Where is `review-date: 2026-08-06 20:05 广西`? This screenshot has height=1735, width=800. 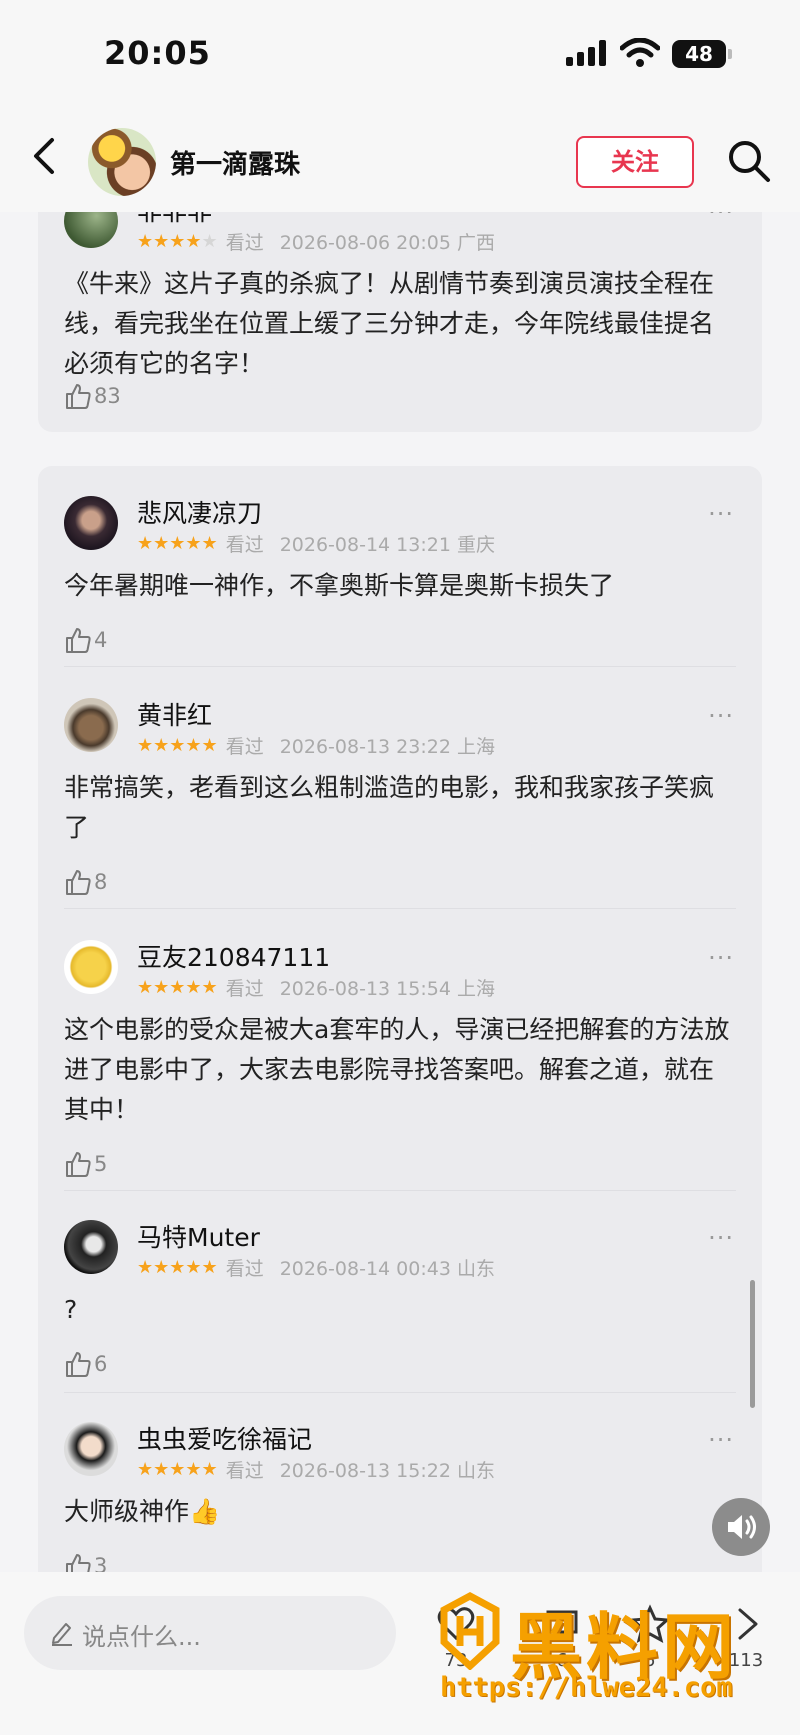 review-date: 2026-08-06 20:05 广西 is located at coordinates (387, 243).